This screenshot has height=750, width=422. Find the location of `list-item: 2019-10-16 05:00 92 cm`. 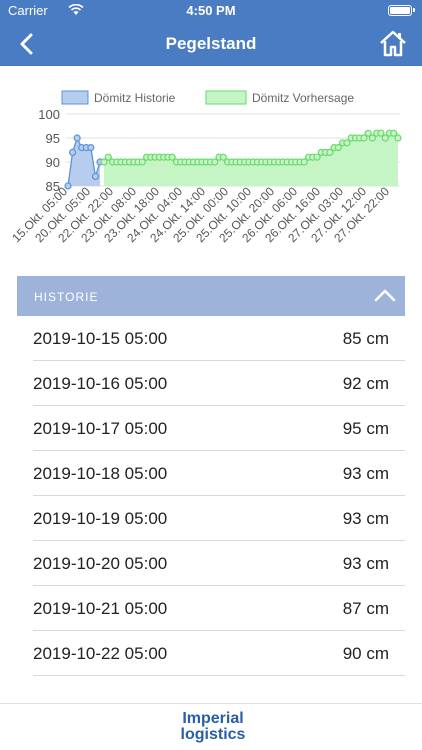

list-item: 2019-10-16 05:00 92 cm is located at coordinates (219, 383).